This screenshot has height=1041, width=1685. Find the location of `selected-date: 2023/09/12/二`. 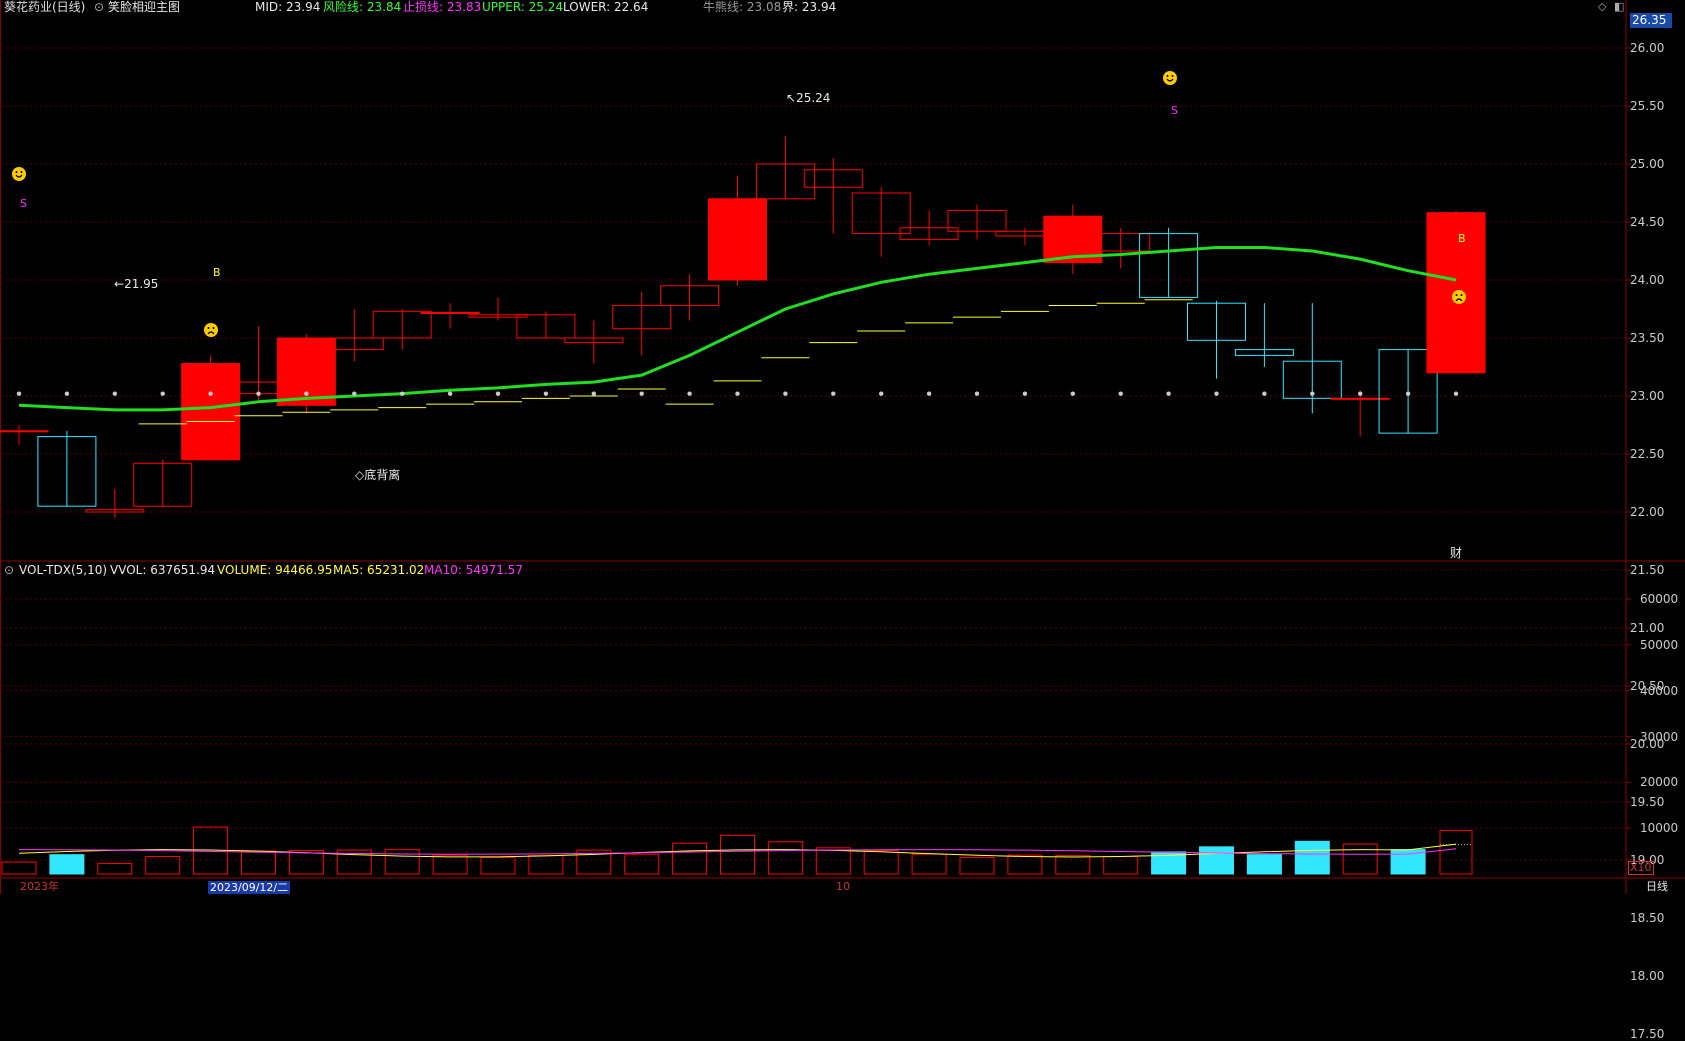

selected-date: 2023/09/12/二 is located at coordinates (249, 887).